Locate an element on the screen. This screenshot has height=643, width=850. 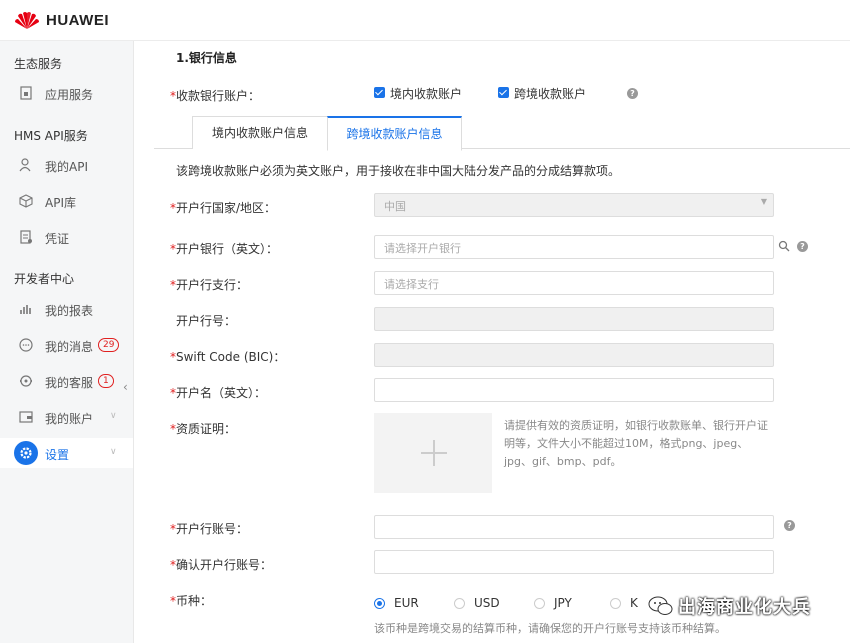
chevron-down-icon: ▼ is located at coordinates (763, 201).